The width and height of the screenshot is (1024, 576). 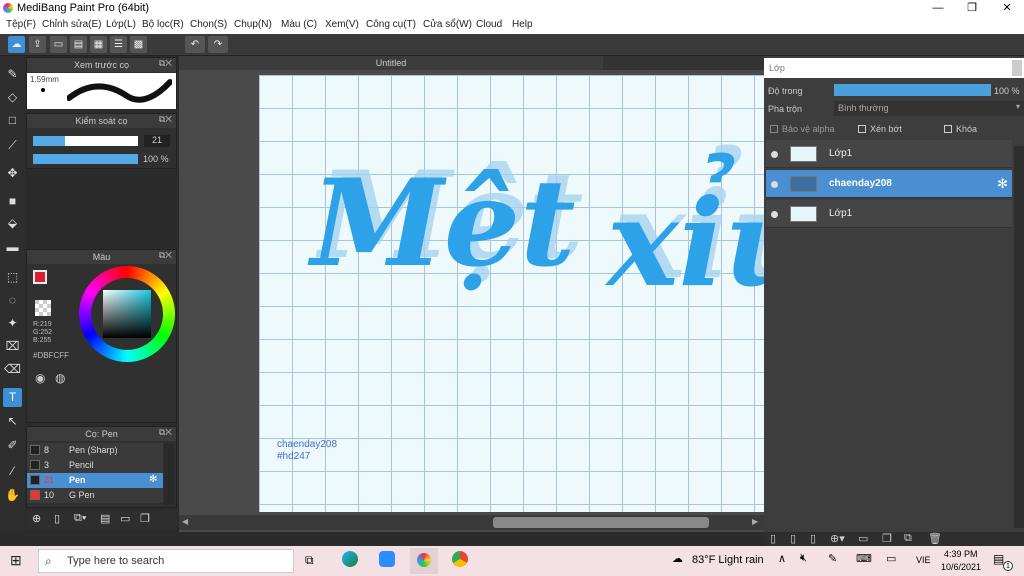 What do you see at coordinates (95, 450) in the screenshot?
I see `brush-item: 8 Pen (Sharp)` at bounding box center [95, 450].